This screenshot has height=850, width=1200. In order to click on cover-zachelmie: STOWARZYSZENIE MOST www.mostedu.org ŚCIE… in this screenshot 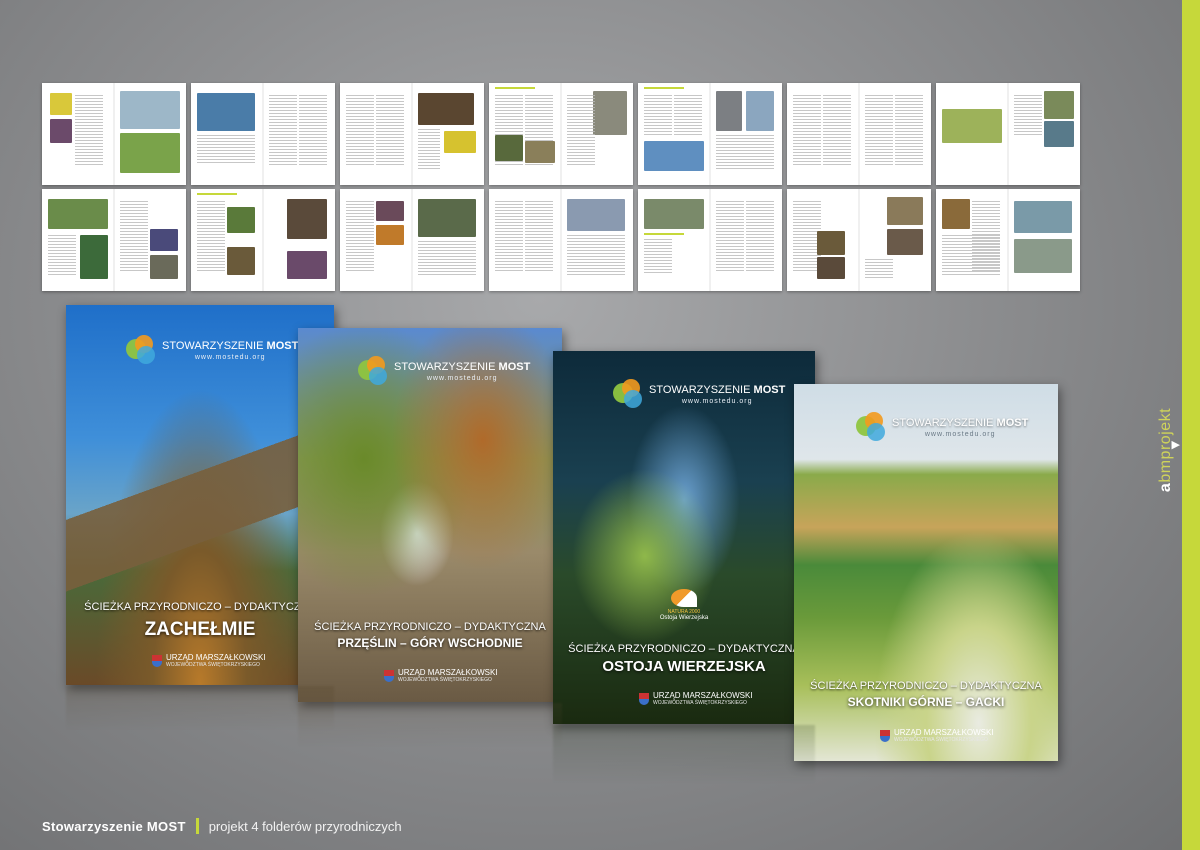, I will do `click(200, 495)`.